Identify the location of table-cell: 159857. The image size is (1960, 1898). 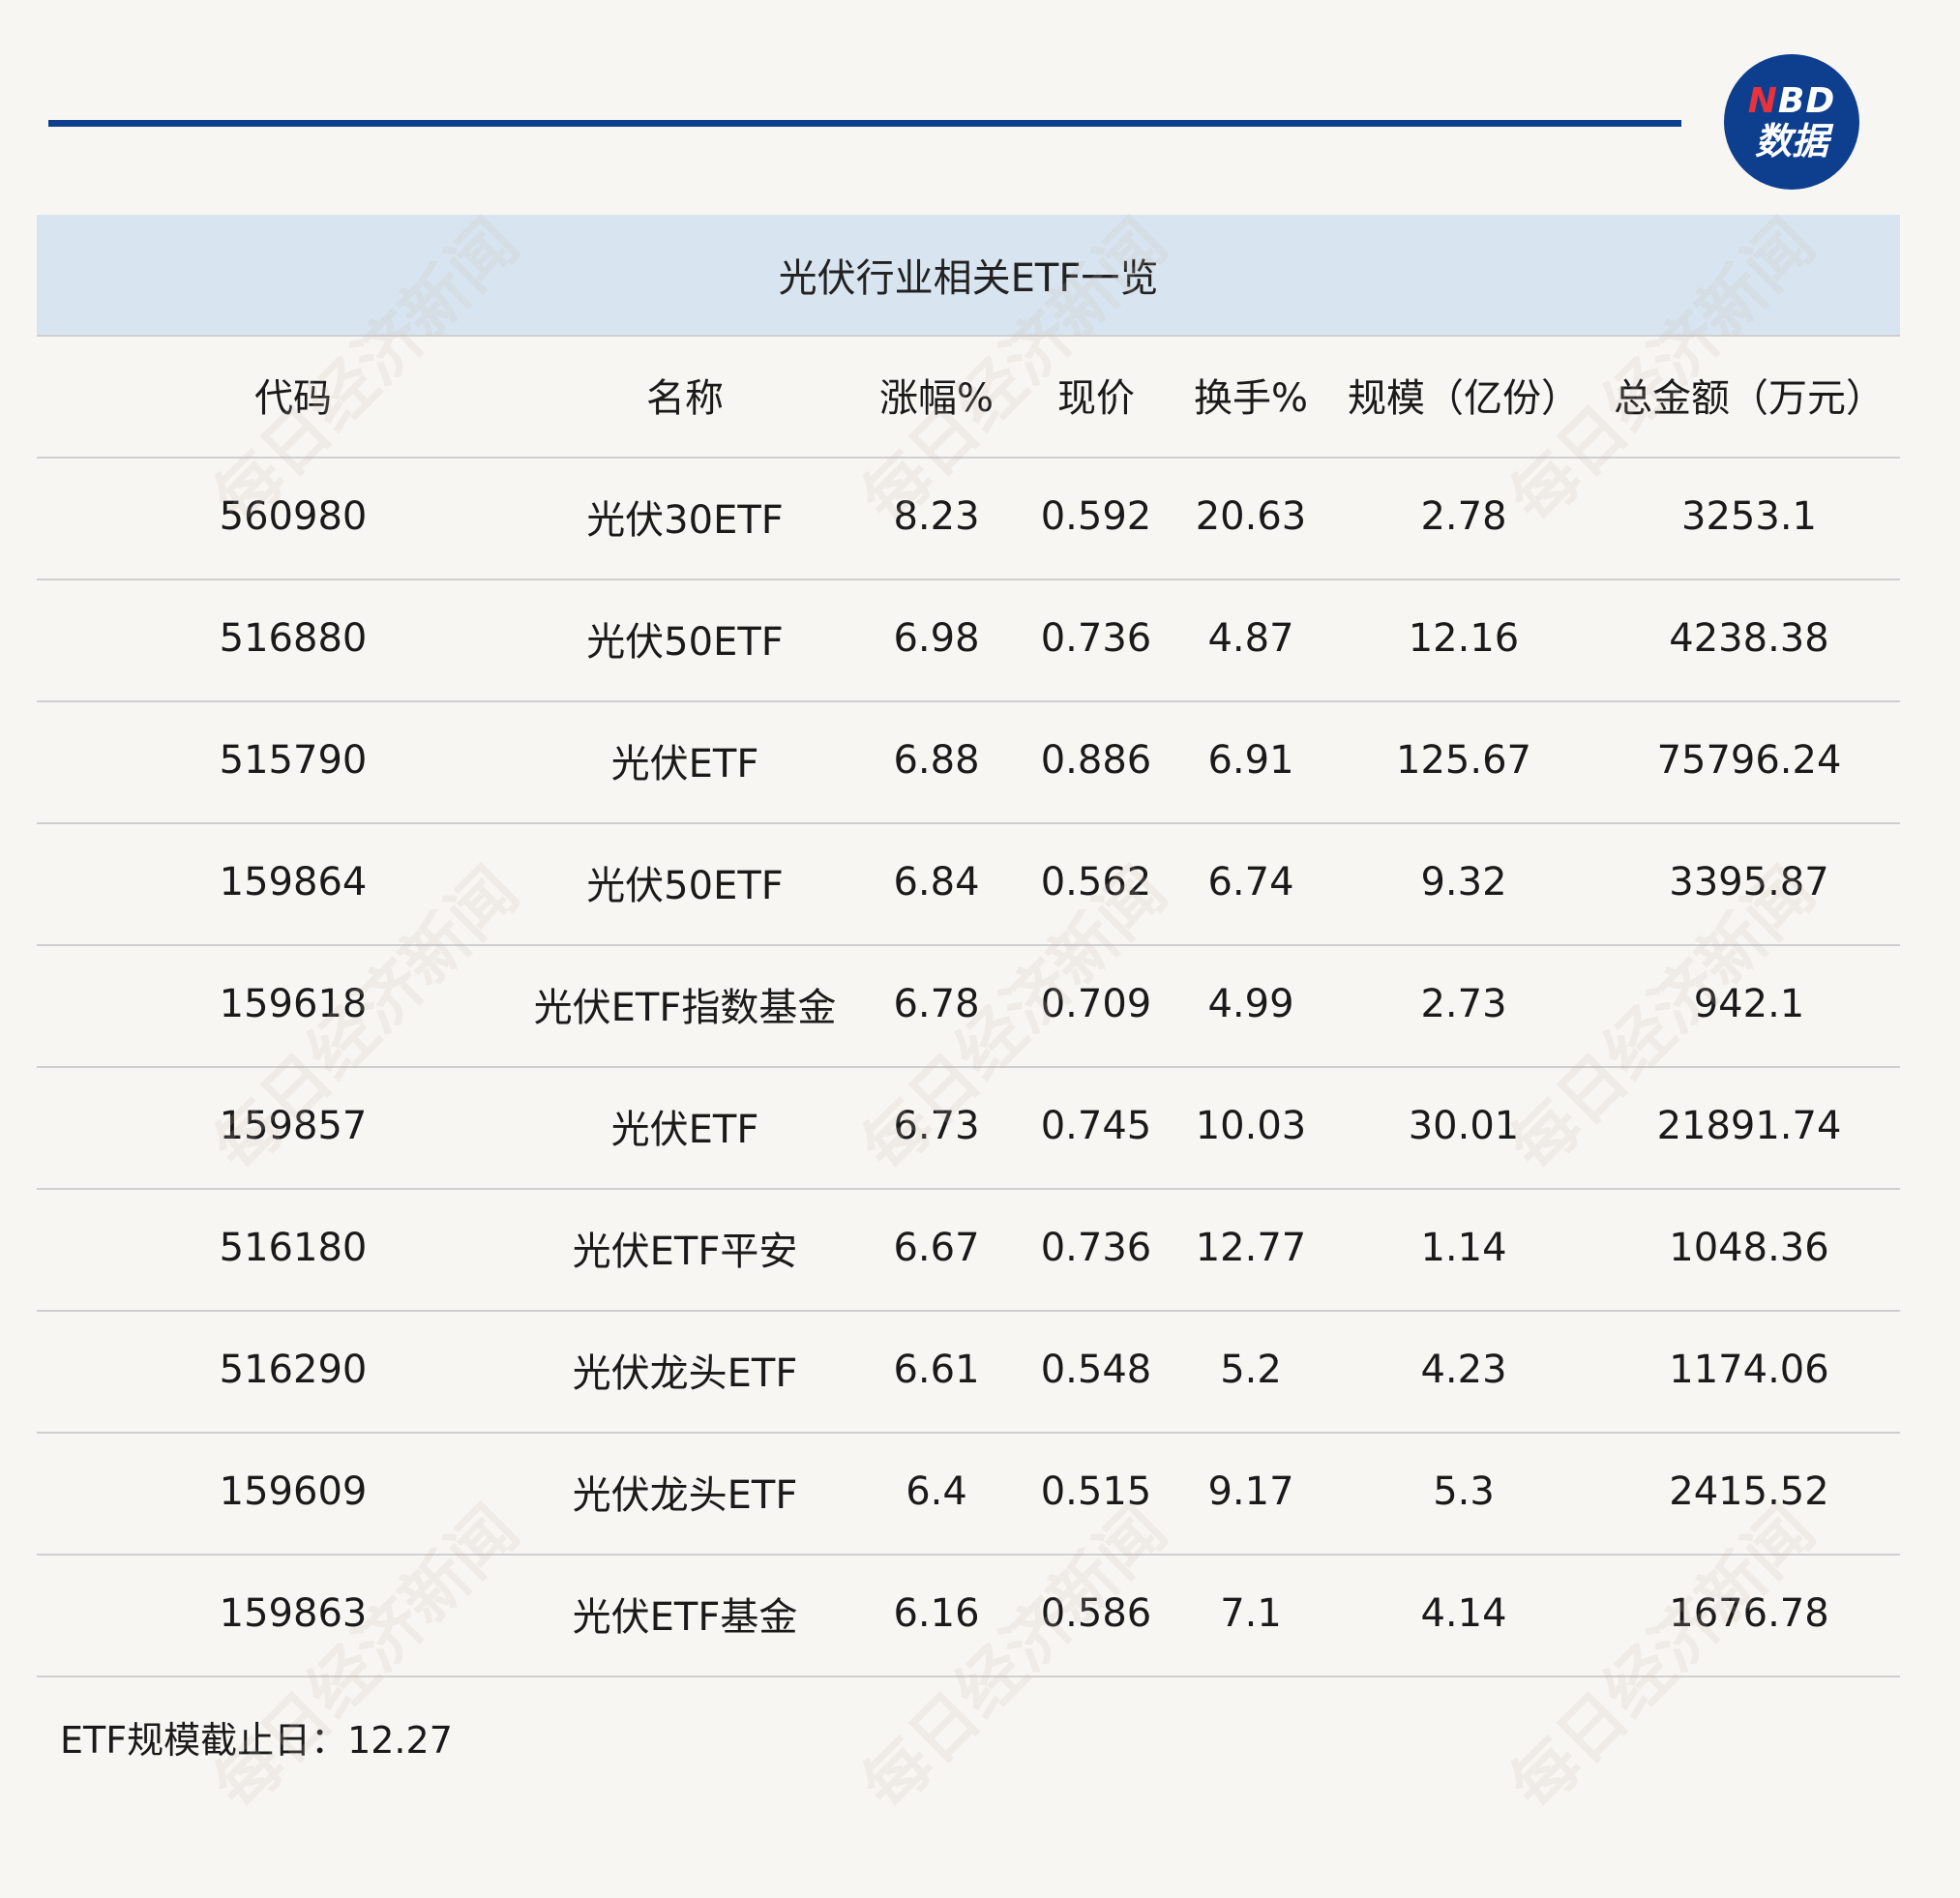
(294, 1126).